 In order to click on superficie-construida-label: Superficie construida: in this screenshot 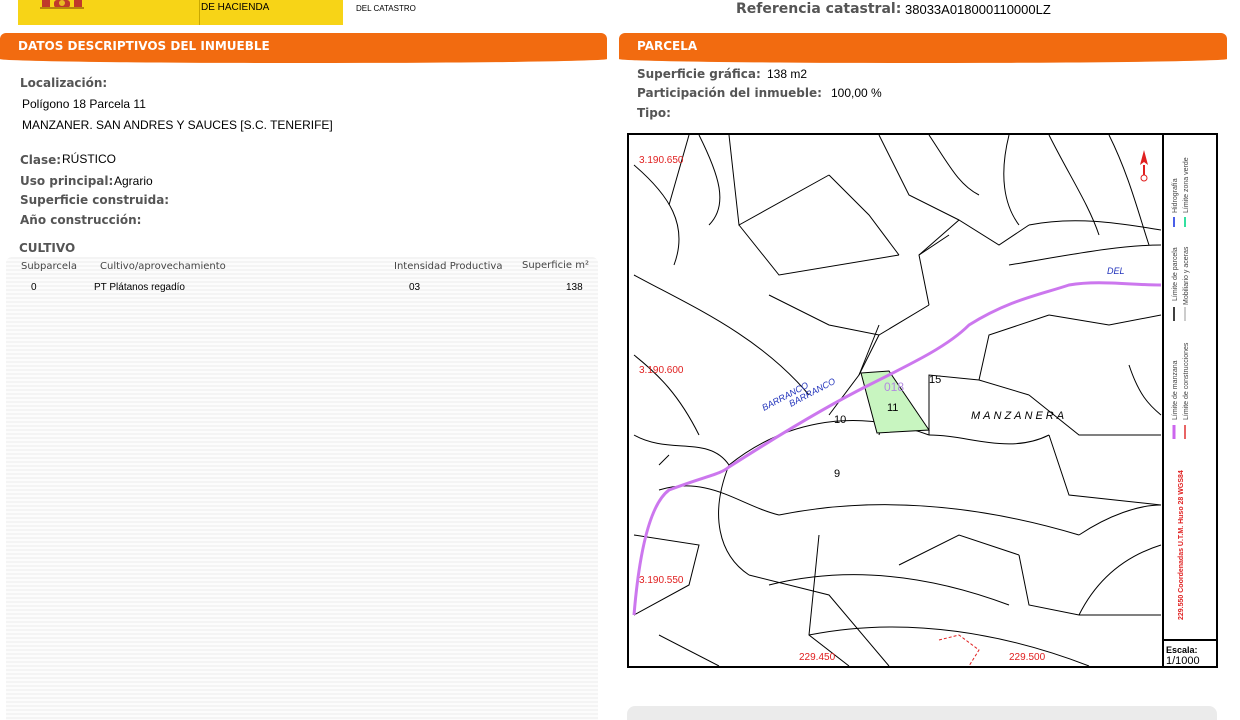, I will do `click(95, 200)`.